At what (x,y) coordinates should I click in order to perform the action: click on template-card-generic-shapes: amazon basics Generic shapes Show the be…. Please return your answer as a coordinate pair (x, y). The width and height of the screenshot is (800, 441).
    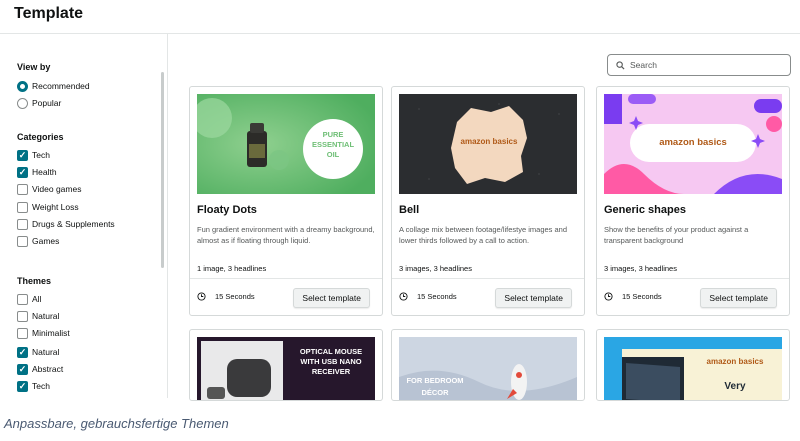
    Looking at the image, I should click on (693, 201).